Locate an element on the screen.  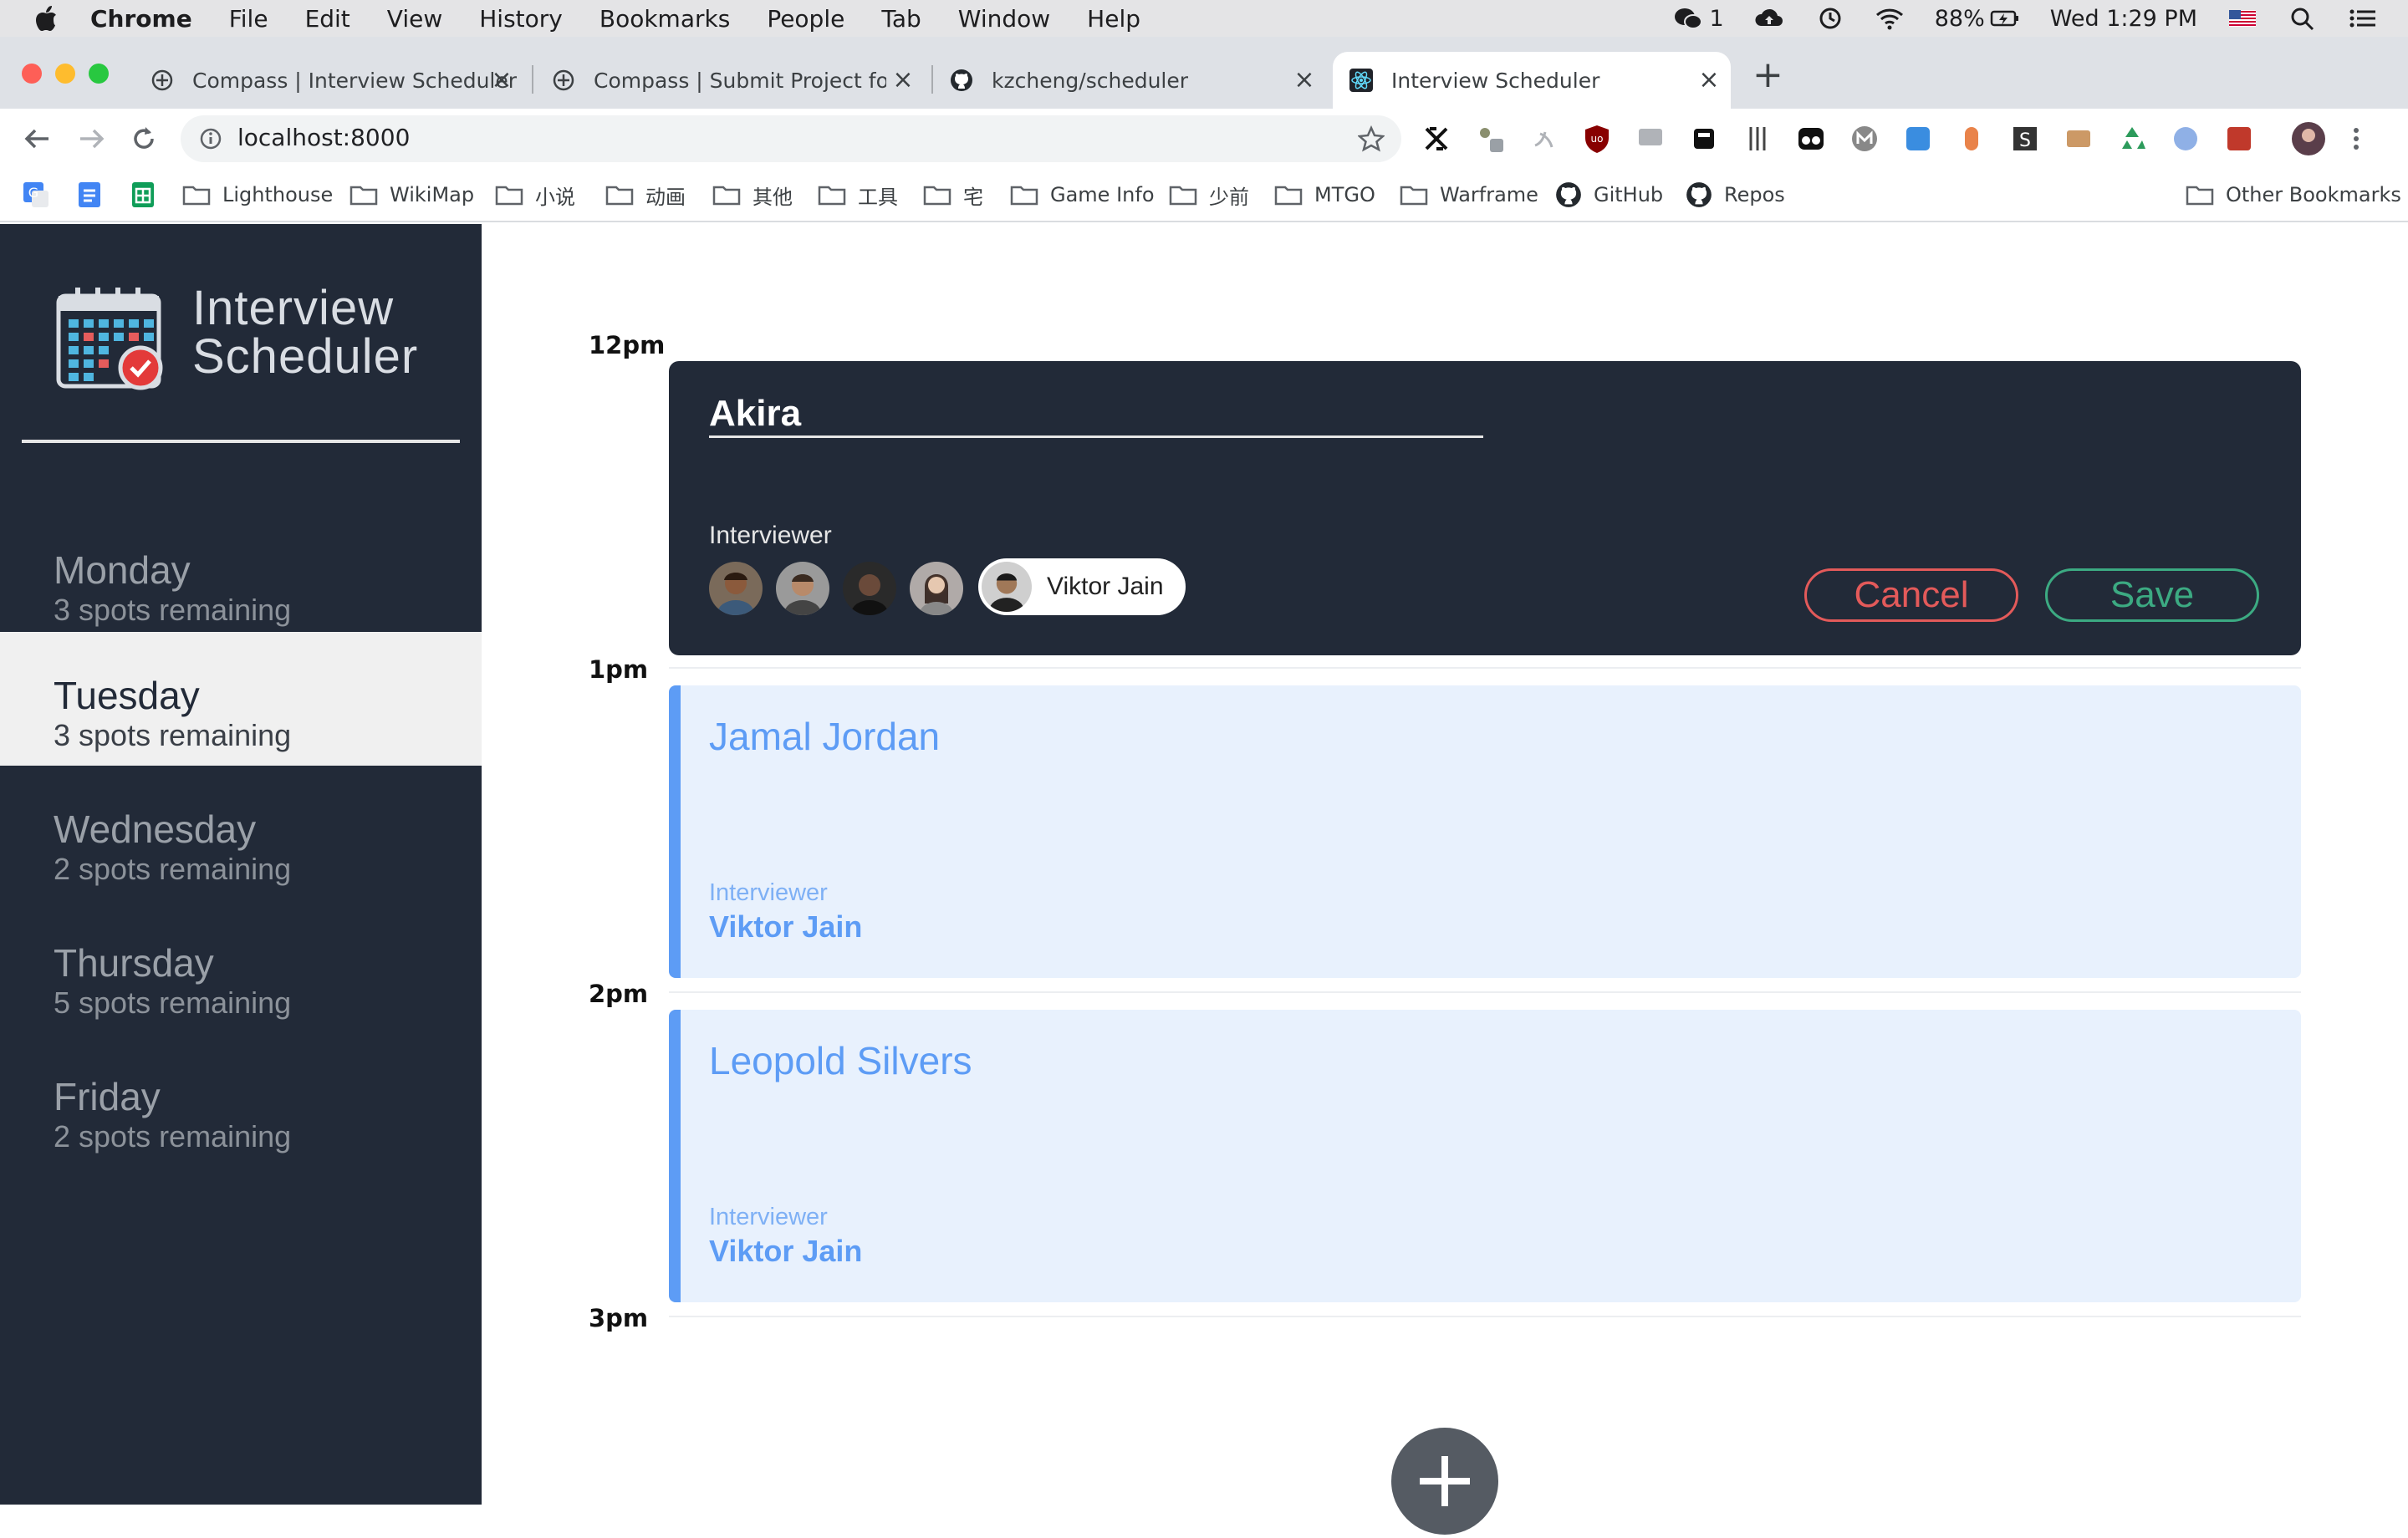
appointment-card: Jamal Jordan Interviewer Viktor Jain is located at coordinates (1485, 832).